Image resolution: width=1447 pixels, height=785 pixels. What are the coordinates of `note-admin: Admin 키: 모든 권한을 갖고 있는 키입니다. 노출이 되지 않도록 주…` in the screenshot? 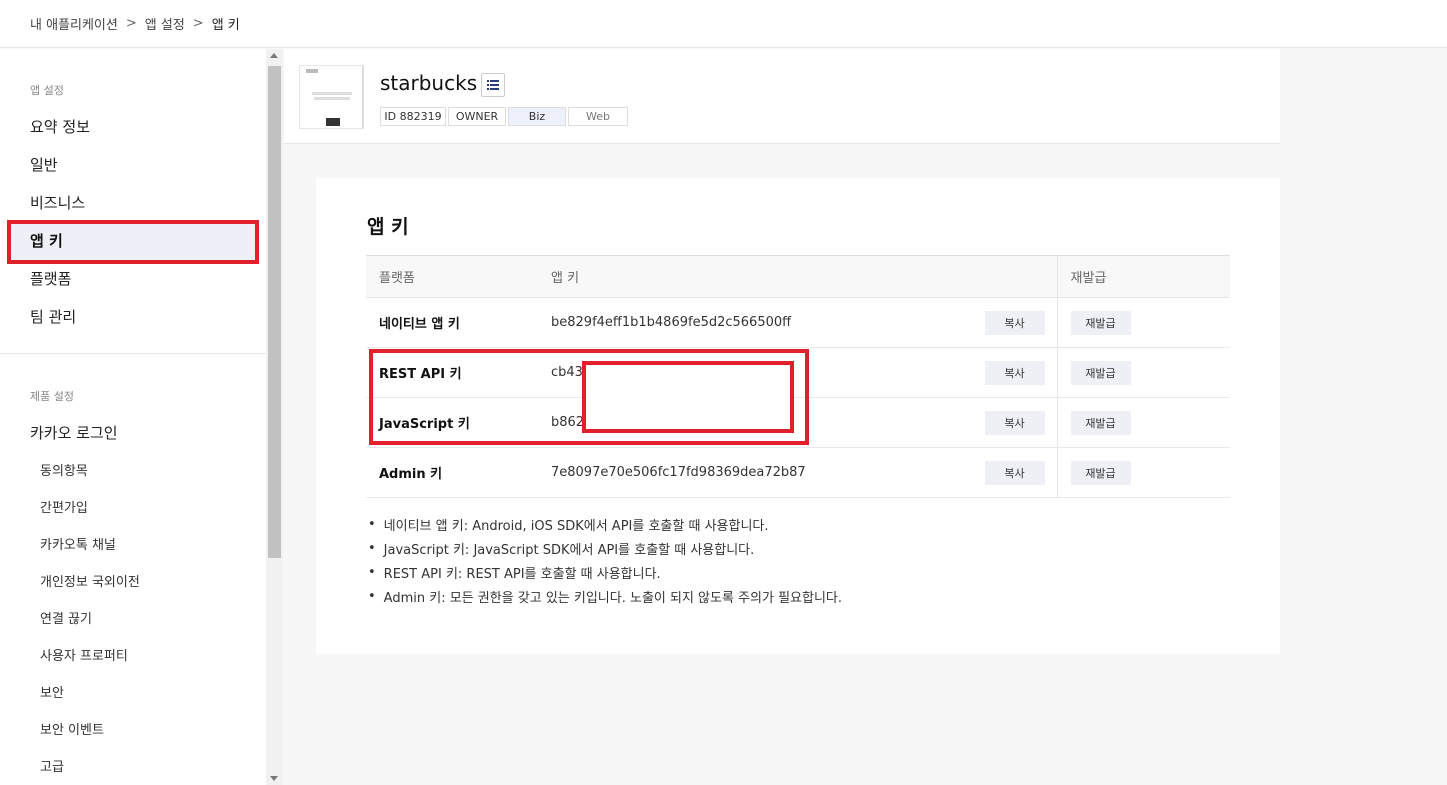 It's located at (613, 598).